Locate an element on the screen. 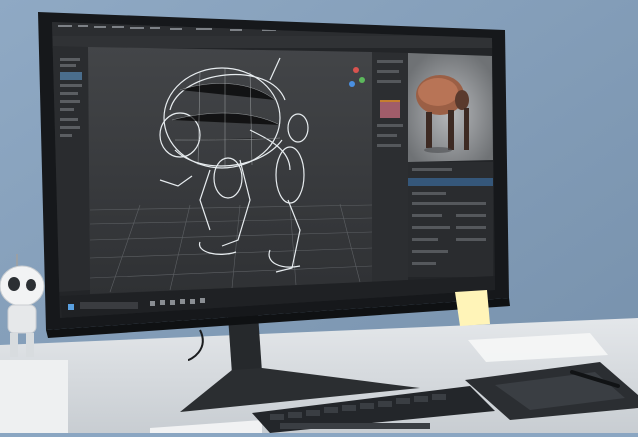 This screenshot has width=638, height=437. selected-row is located at coordinates (450, 182).